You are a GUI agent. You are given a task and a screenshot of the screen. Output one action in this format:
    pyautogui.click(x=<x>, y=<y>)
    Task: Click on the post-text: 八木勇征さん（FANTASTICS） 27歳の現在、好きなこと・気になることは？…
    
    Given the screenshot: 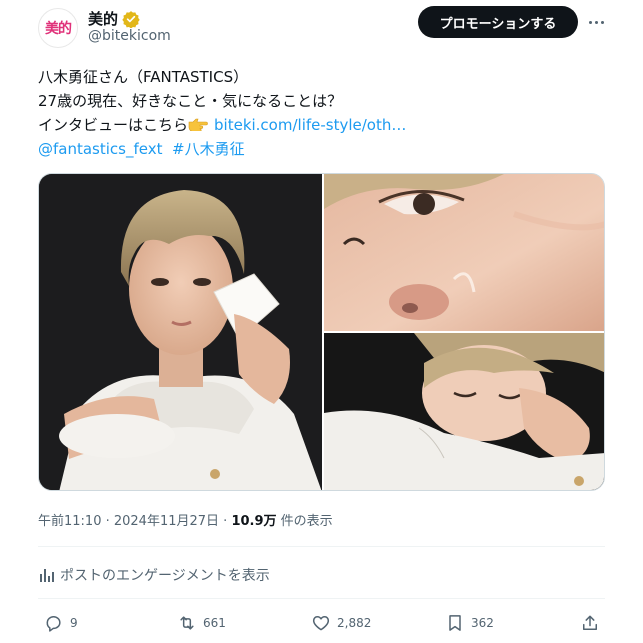 What is the action you would take?
    pyautogui.click(x=323, y=113)
    